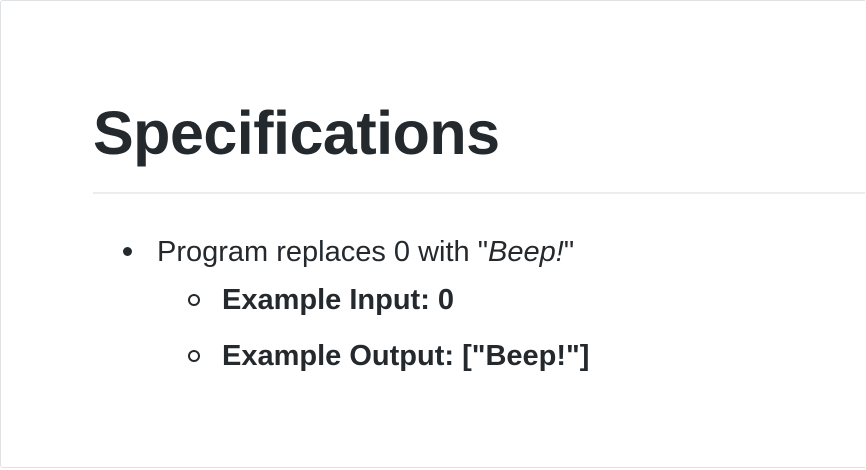  I want to click on example-output-label: Example Output: ["Beep!"], so click(406, 356).